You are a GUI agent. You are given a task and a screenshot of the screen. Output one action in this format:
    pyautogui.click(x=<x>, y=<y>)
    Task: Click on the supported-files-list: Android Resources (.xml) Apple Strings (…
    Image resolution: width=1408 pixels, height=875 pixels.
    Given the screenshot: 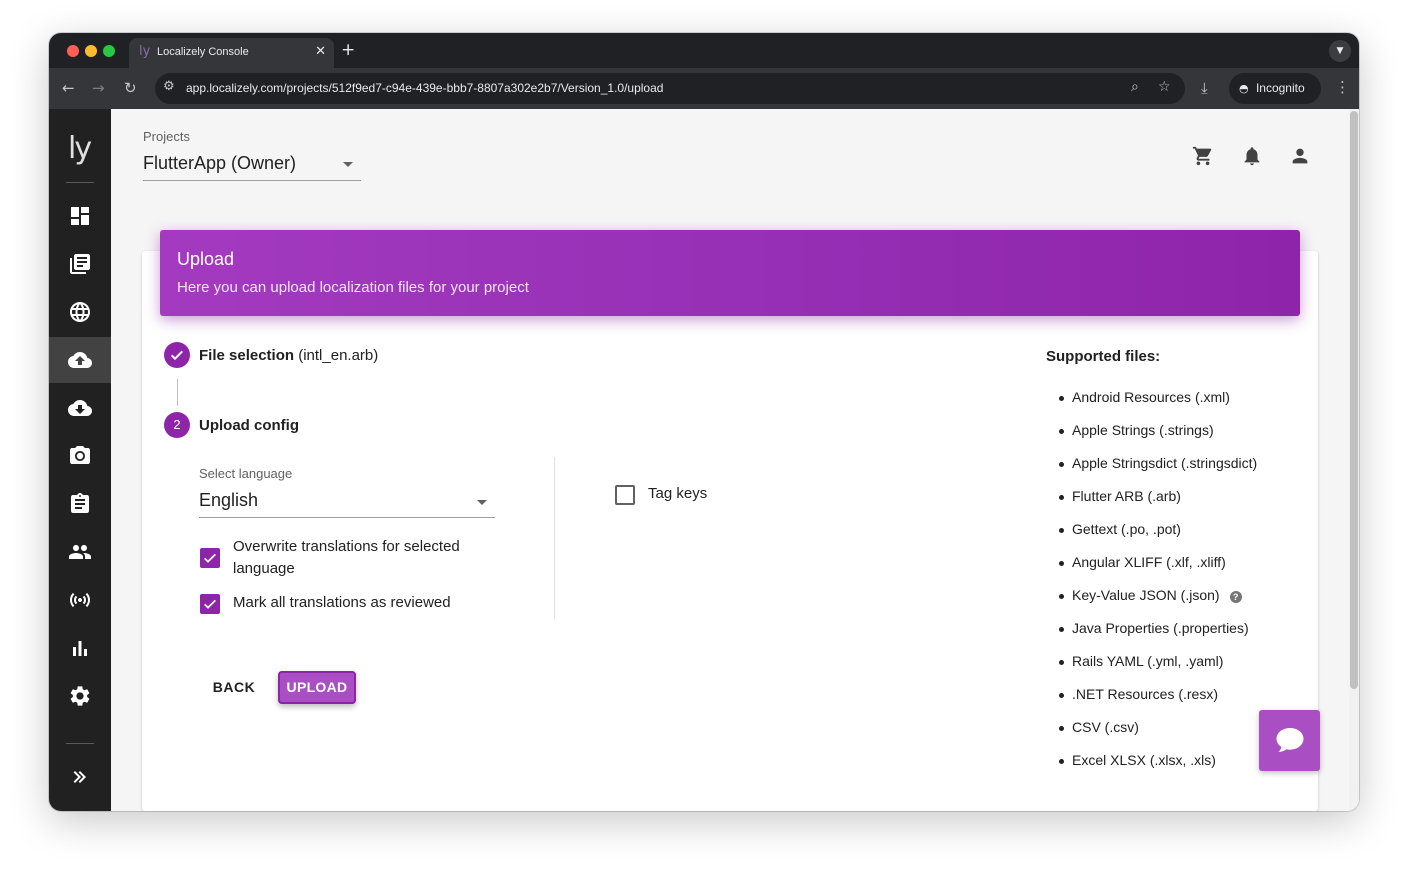 What is the action you would take?
    pyautogui.click(x=1158, y=587)
    